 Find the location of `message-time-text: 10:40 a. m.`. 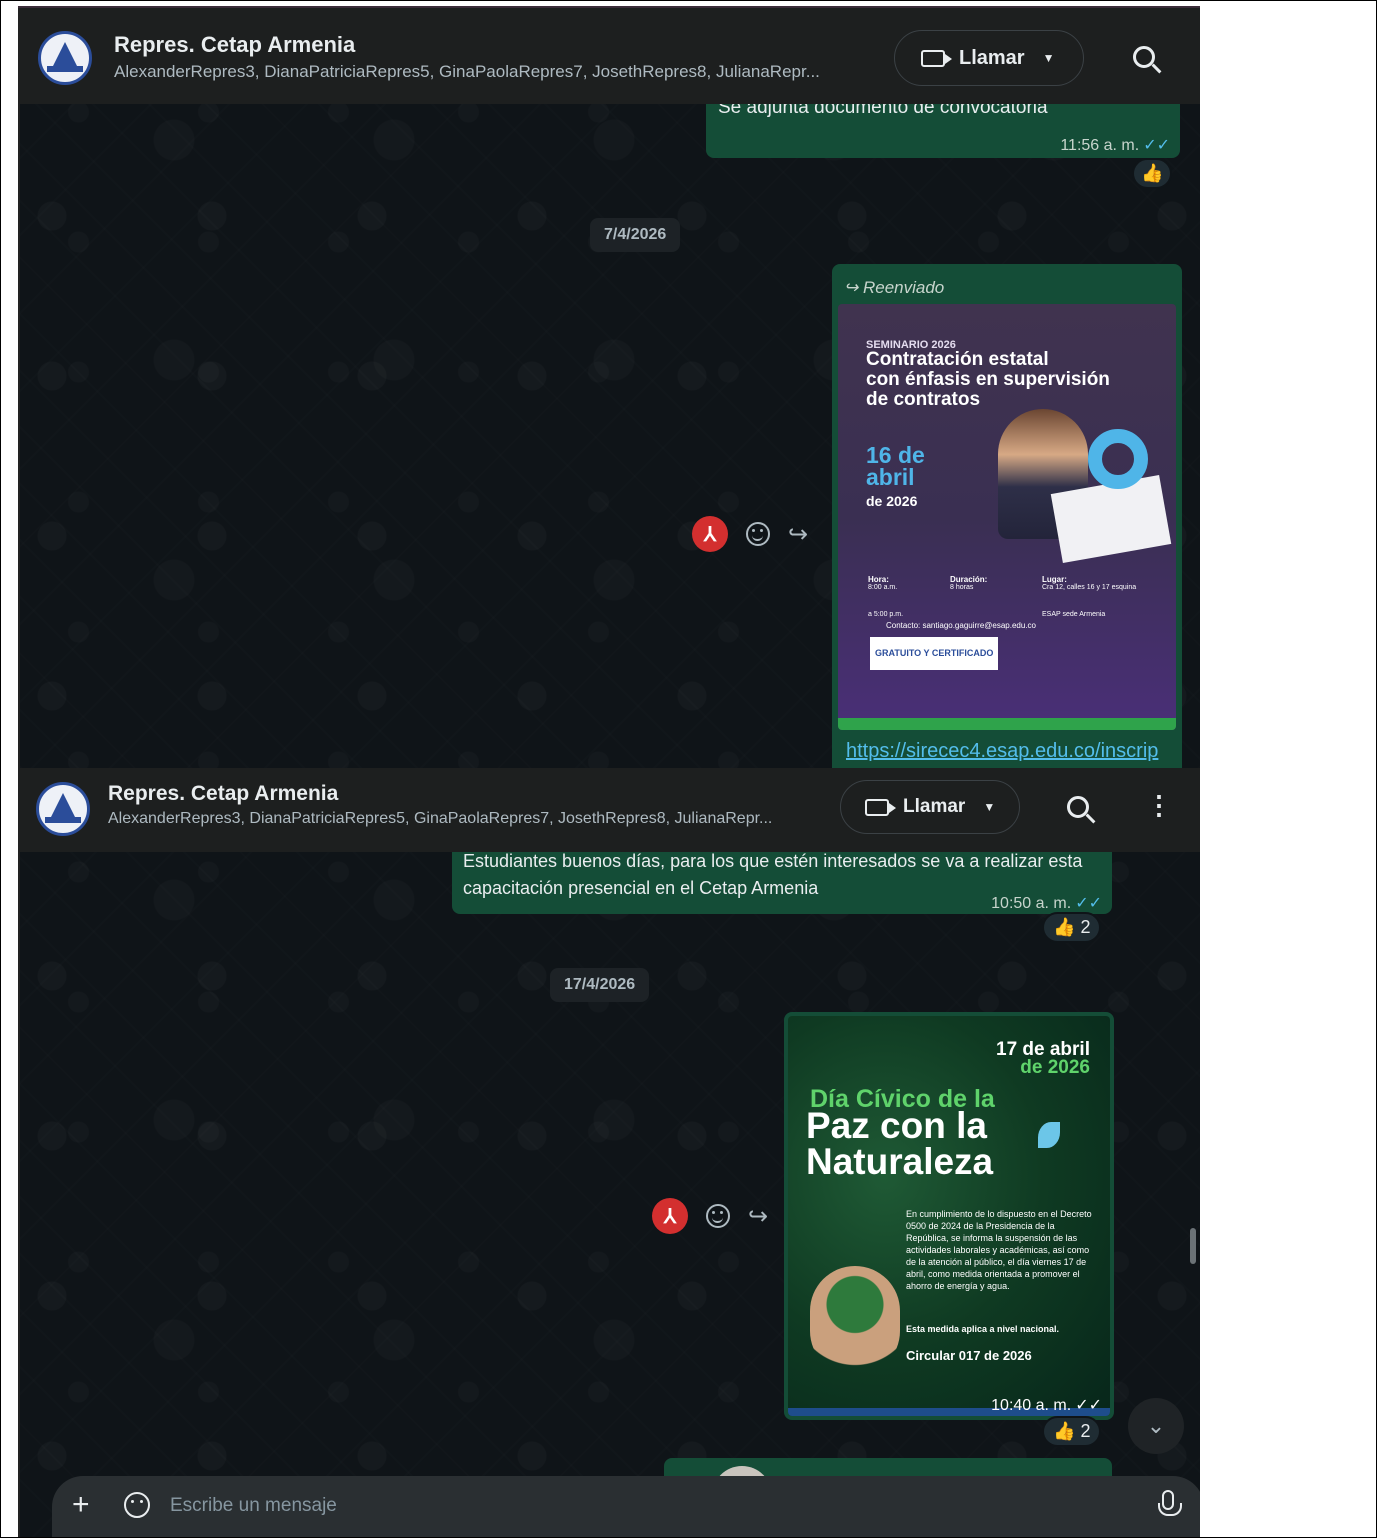

message-time-text: 10:40 a. m. is located at coordinates (1031, 1405).